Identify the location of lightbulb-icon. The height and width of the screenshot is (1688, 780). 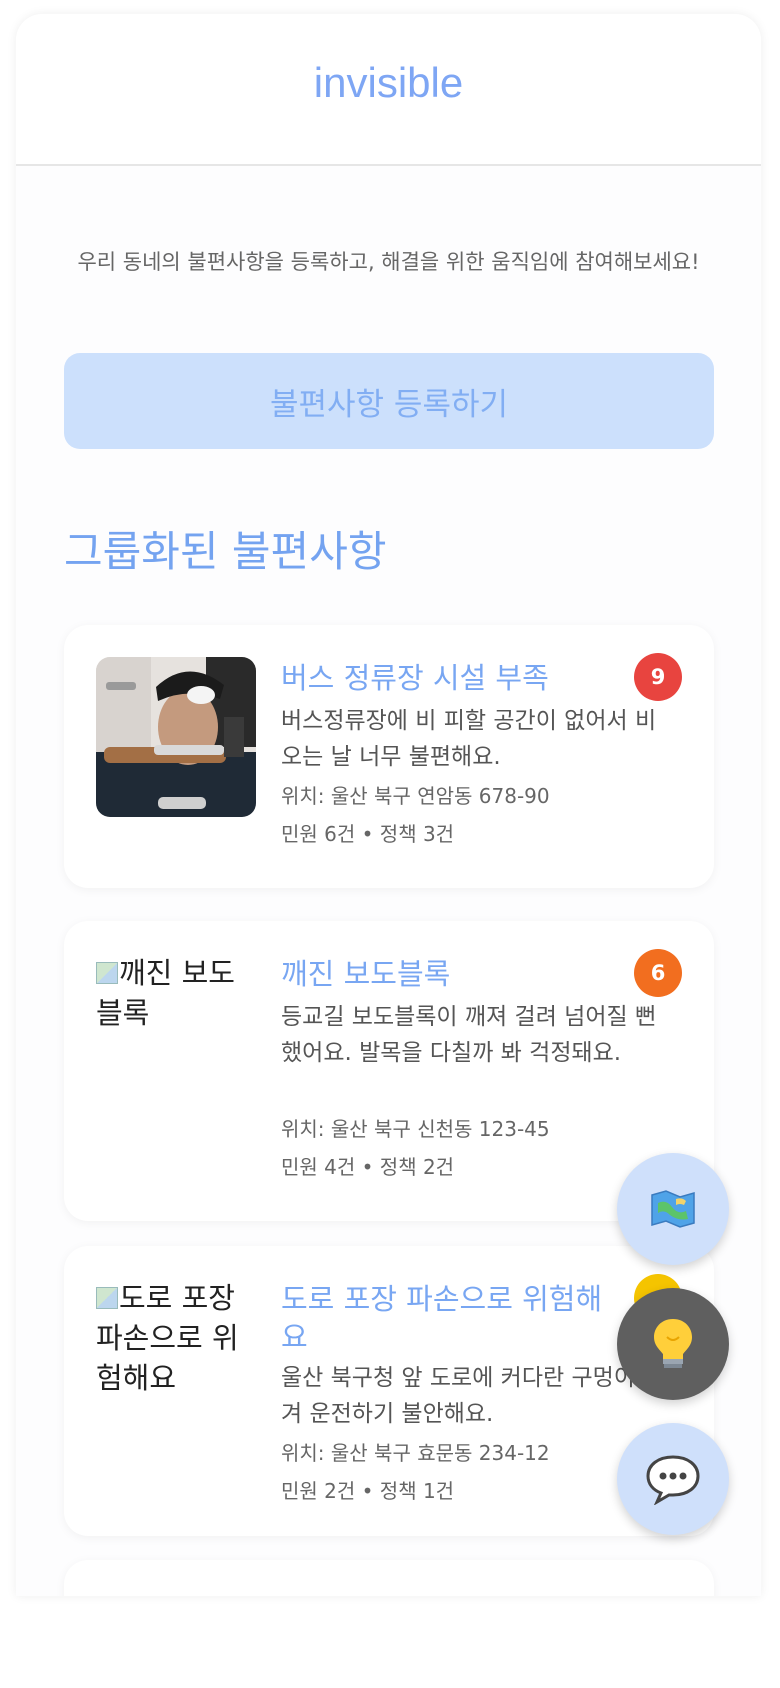
(673, 1343).